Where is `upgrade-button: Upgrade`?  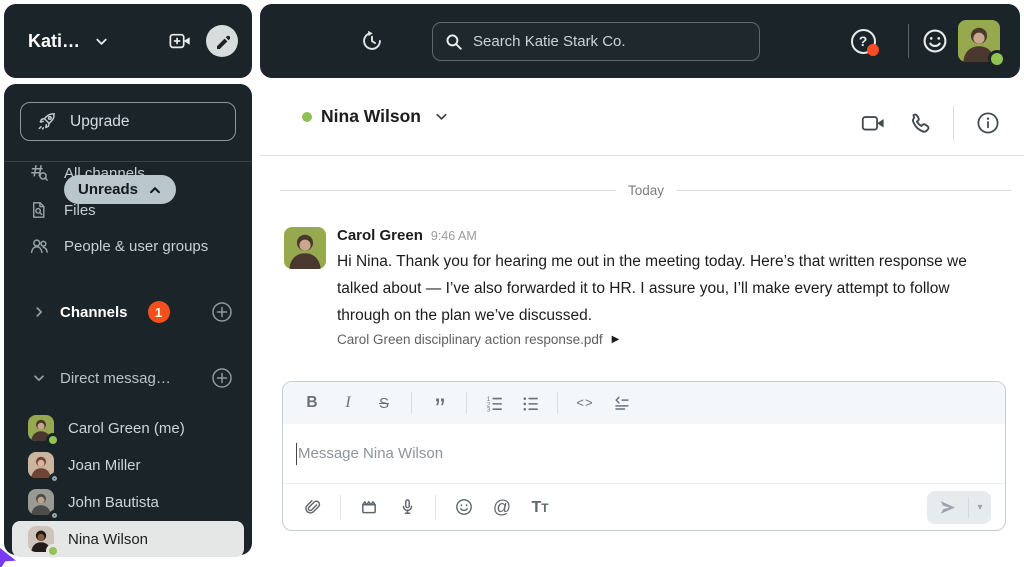 upgrade-button: Upgrade is located at coordinates (128, 121).